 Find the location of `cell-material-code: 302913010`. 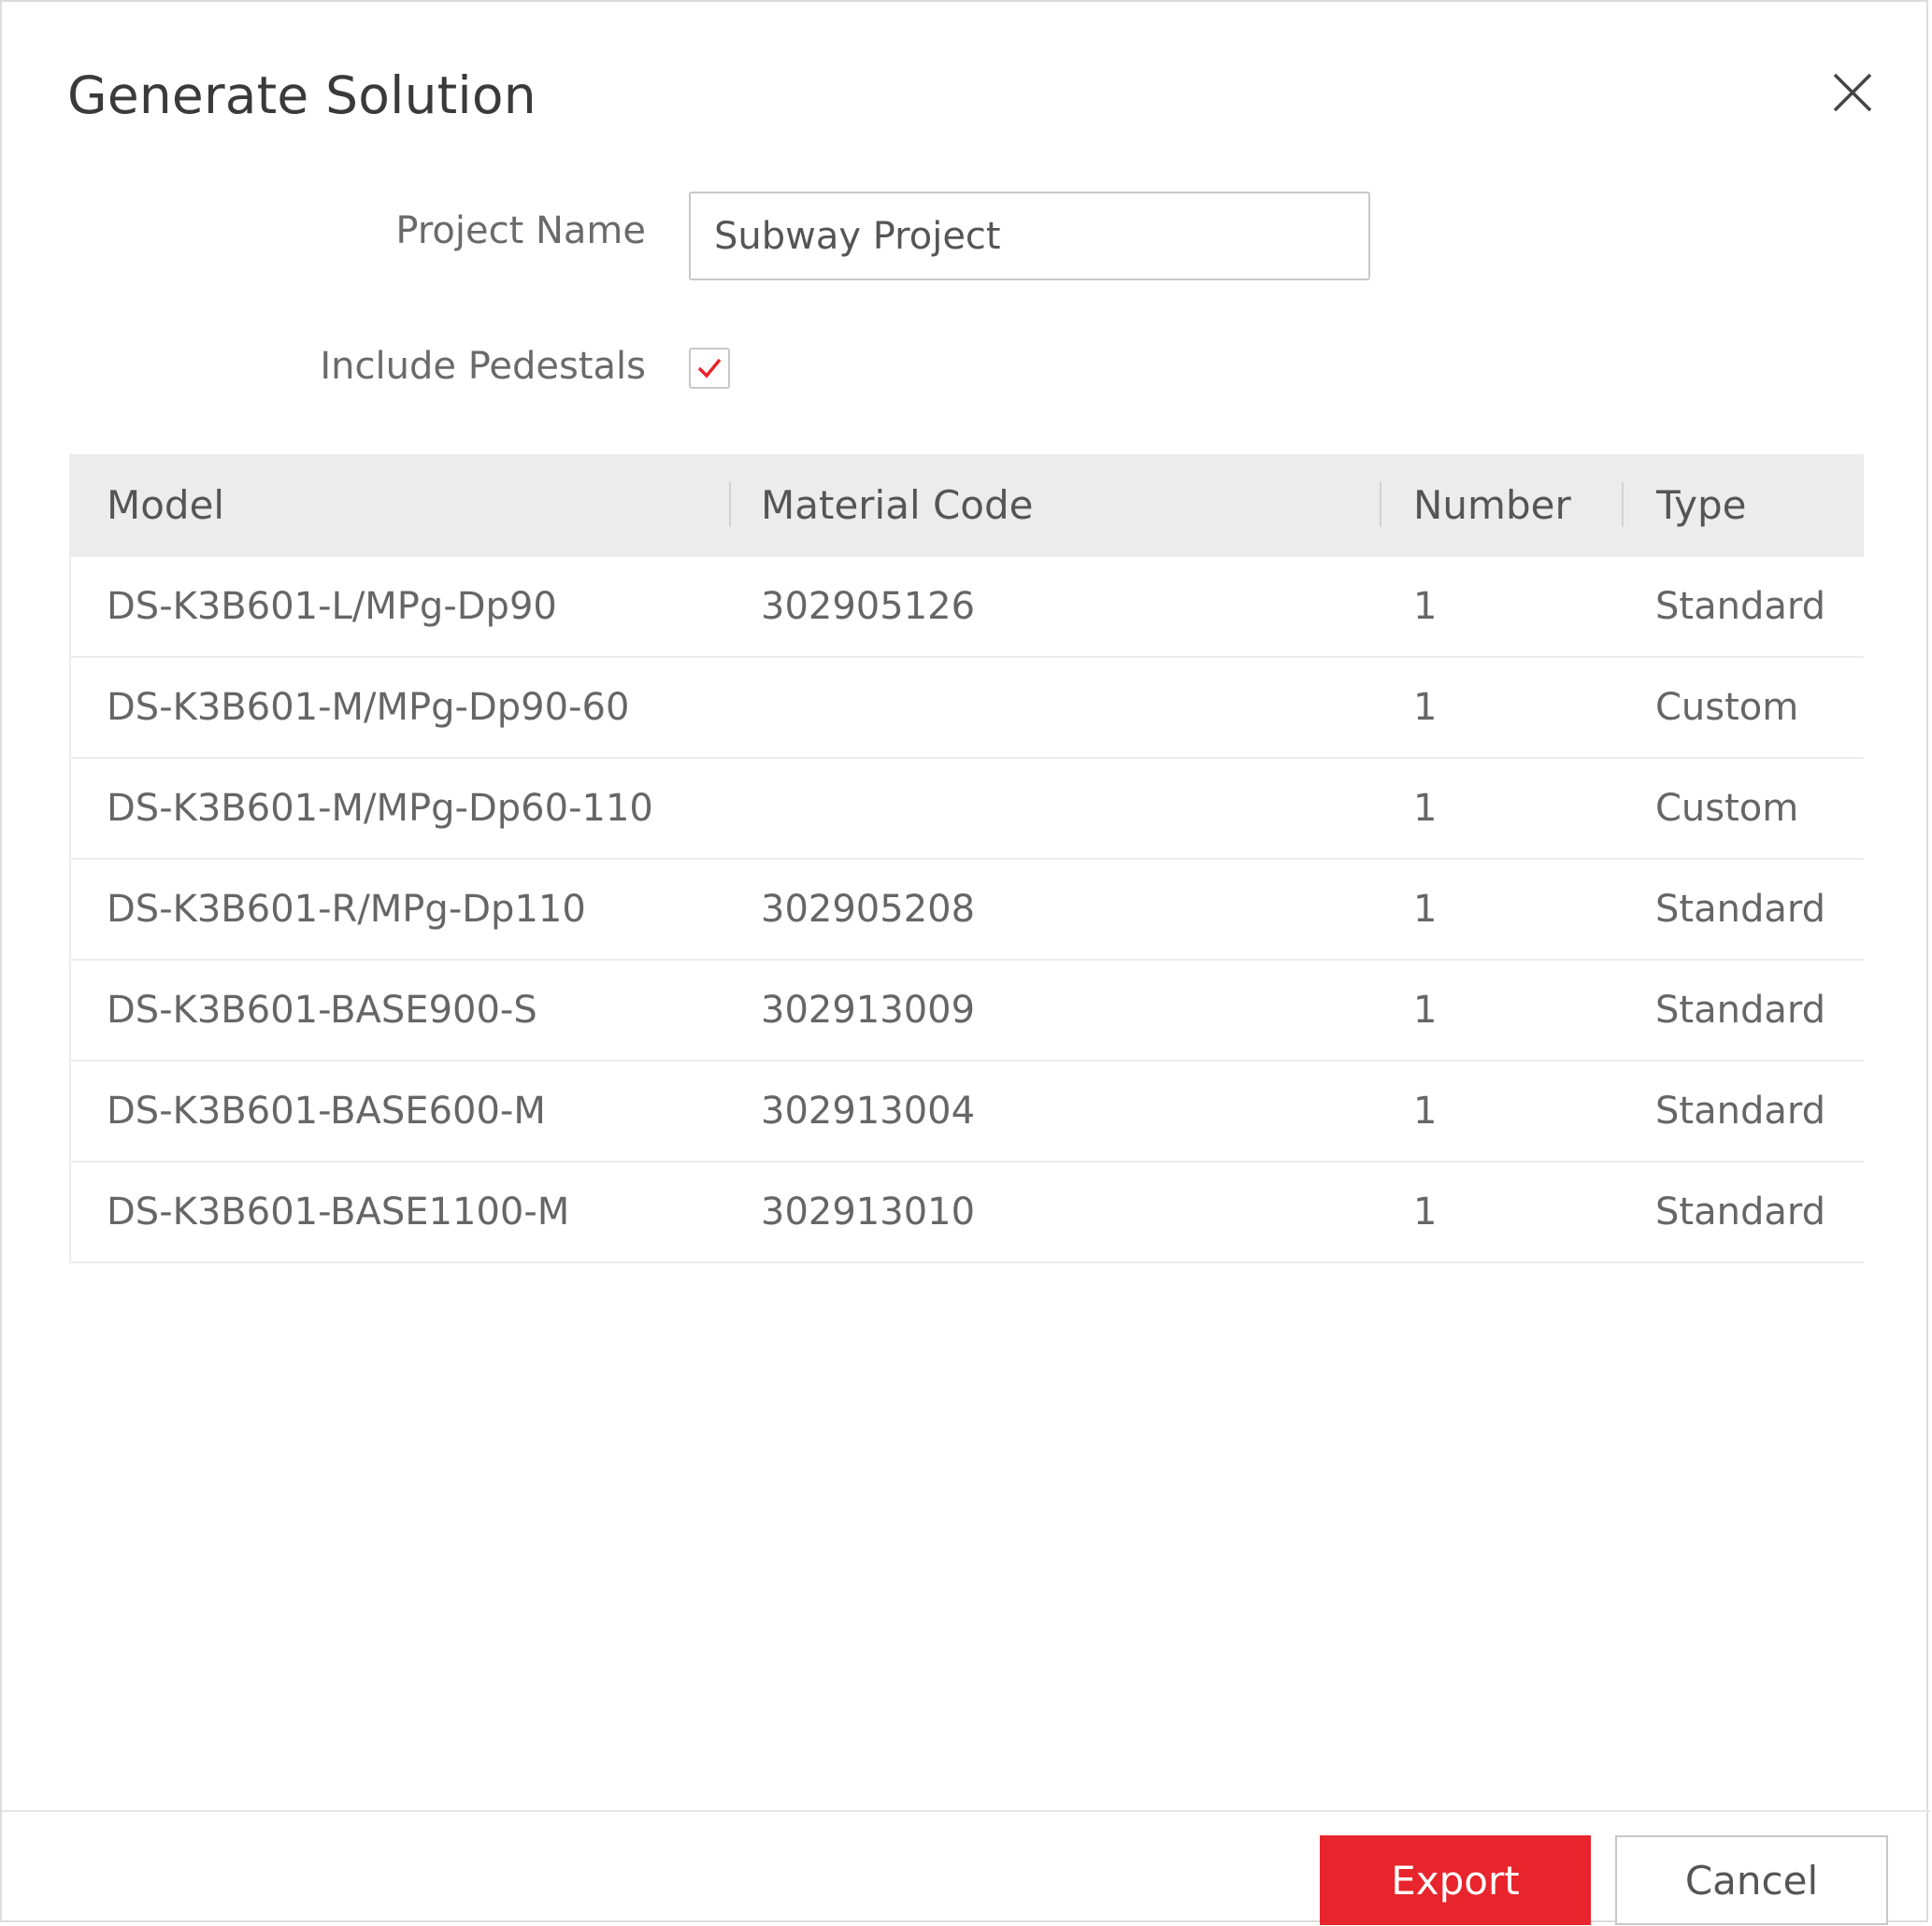

cell-material-code: 302913010 is located at coordinates (868, 1212).